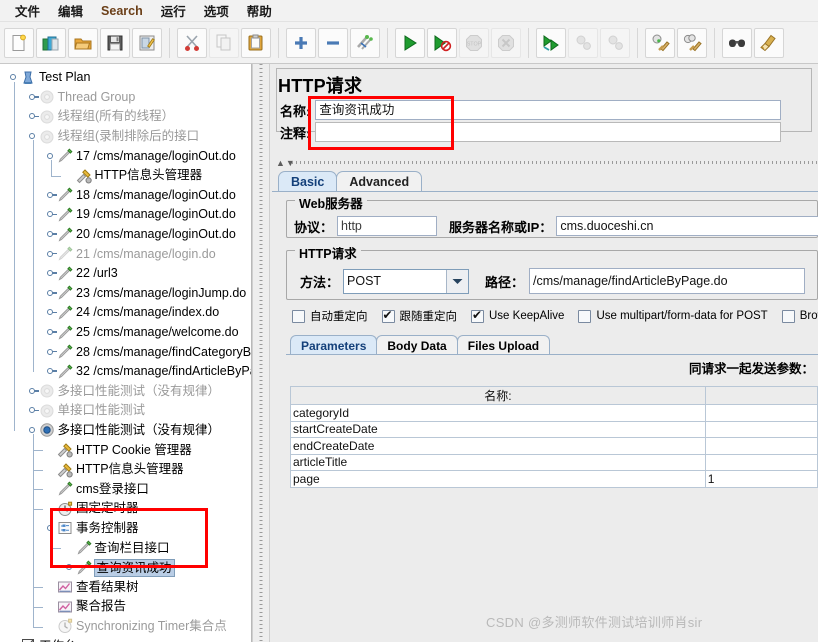 The width and height of the screenshot is (818, 642). What do you see at coordinates (667, 281) in the screenshot?
I see `path-input: /cms/manage/findArticleByPage.do` at bounding box center [667, 281].